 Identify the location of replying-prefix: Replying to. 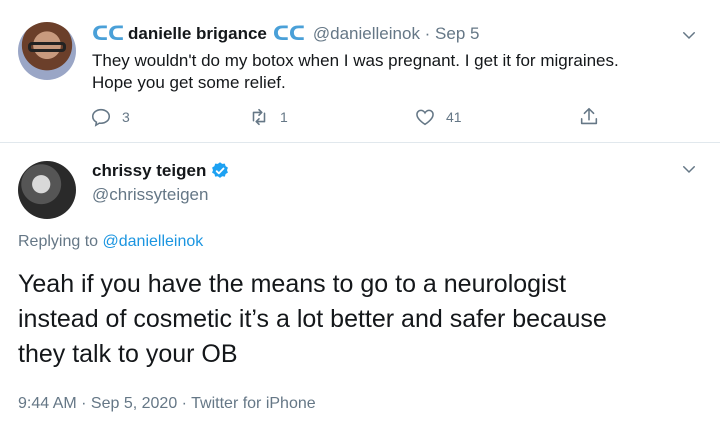
(58, 241).